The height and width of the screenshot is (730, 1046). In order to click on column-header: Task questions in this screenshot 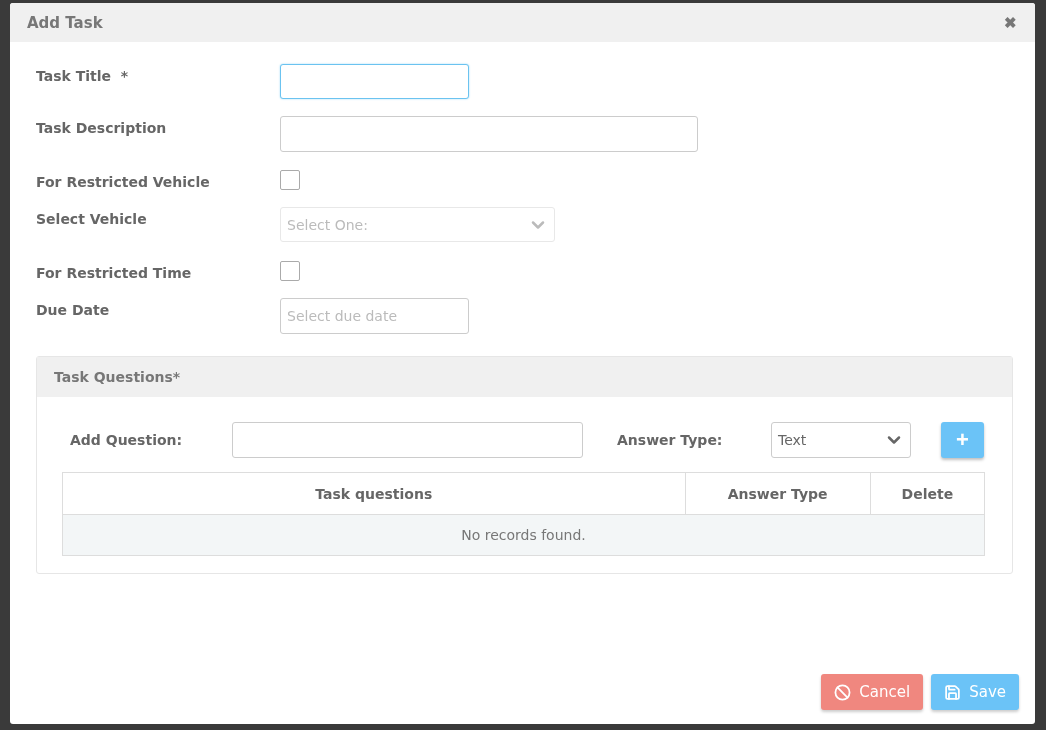, I will do `click(373, 493)`.